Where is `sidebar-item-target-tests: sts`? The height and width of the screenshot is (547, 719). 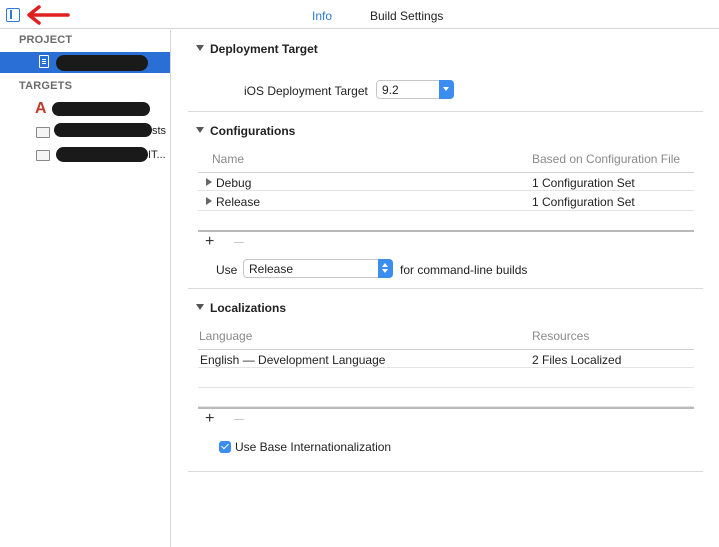
sidebar-item-target-tests: sts is located at coordinates (85, 132).